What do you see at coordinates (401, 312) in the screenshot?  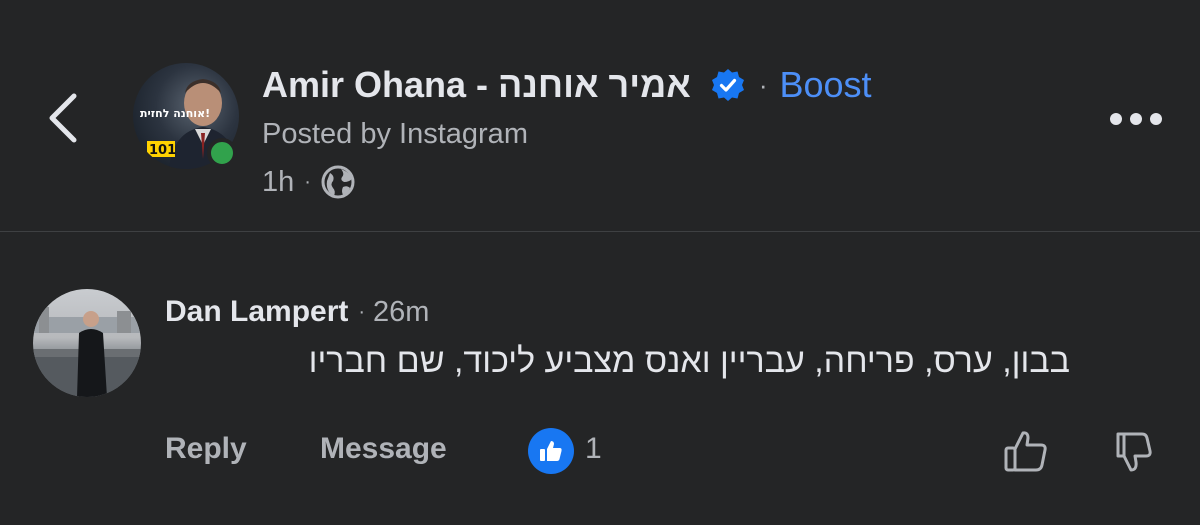 I see `comment-time: 26m` at bounding box center [401, 312].